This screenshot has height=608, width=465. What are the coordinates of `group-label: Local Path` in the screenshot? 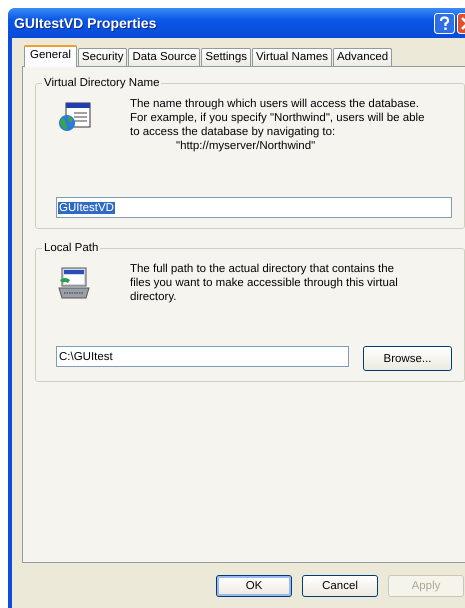 It's located at (71, 248).